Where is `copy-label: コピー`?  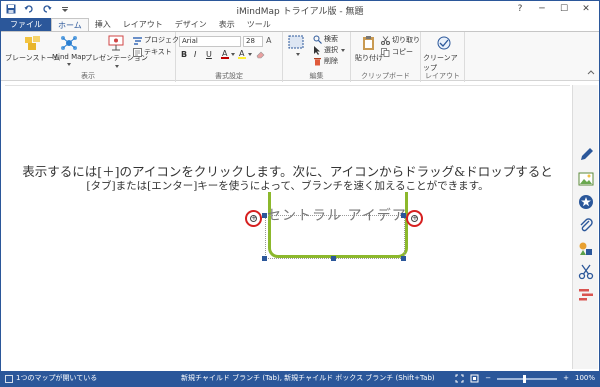
copy-label: コピー is located at coordinates (402, 52).